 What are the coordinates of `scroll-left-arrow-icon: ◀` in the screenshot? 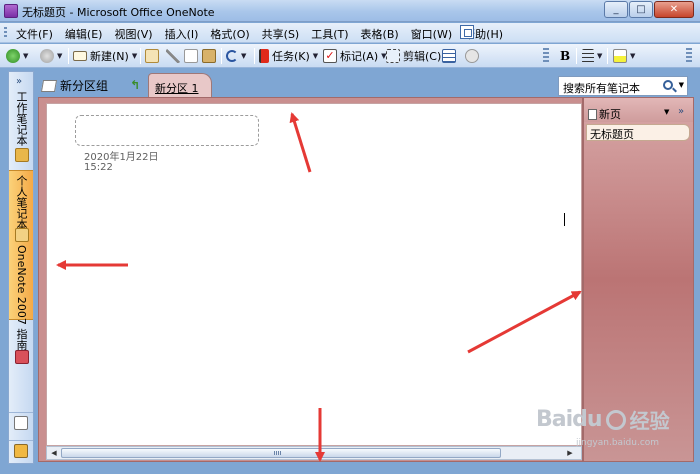 It's located at (54, 453).